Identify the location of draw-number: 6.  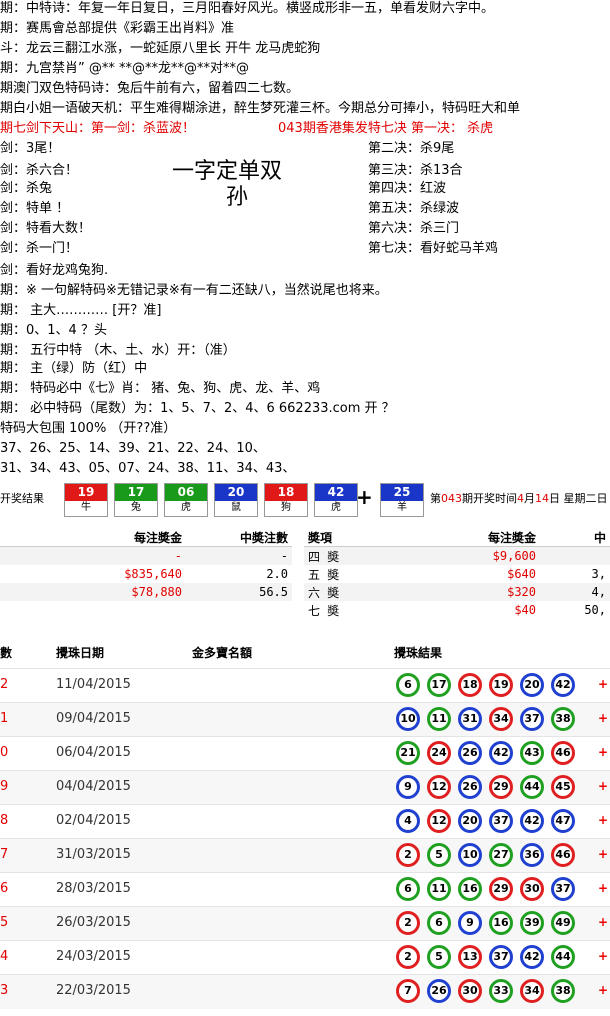
(4, 888).